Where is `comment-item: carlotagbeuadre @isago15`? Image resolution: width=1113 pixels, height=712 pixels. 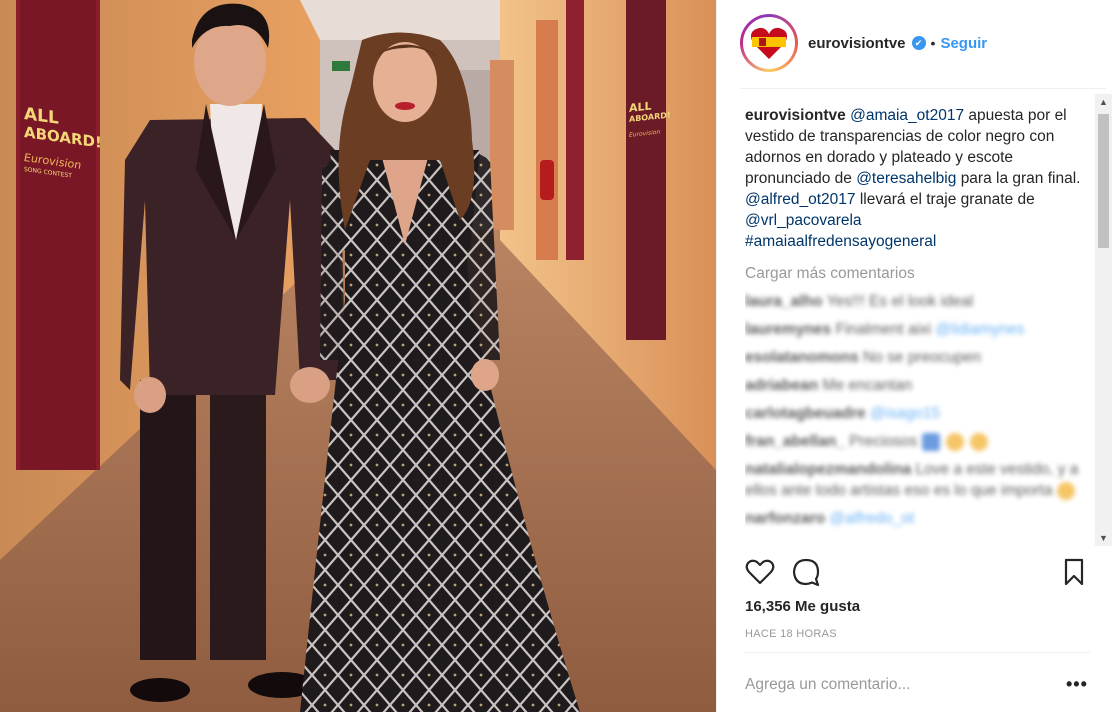 comment-item: carlotagbeuadre @isago15 is located at coordinates (917, 413).